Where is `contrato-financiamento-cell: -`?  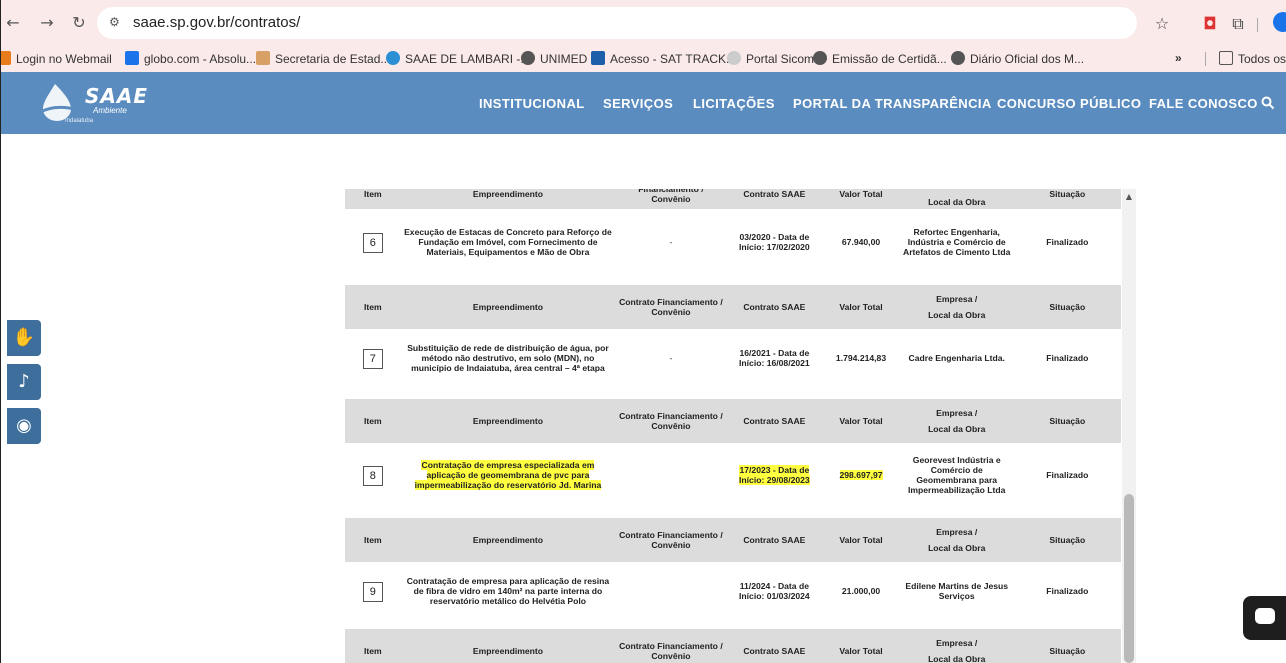
contrato-financiamento-cell: - is located at coordinates (671, 243).